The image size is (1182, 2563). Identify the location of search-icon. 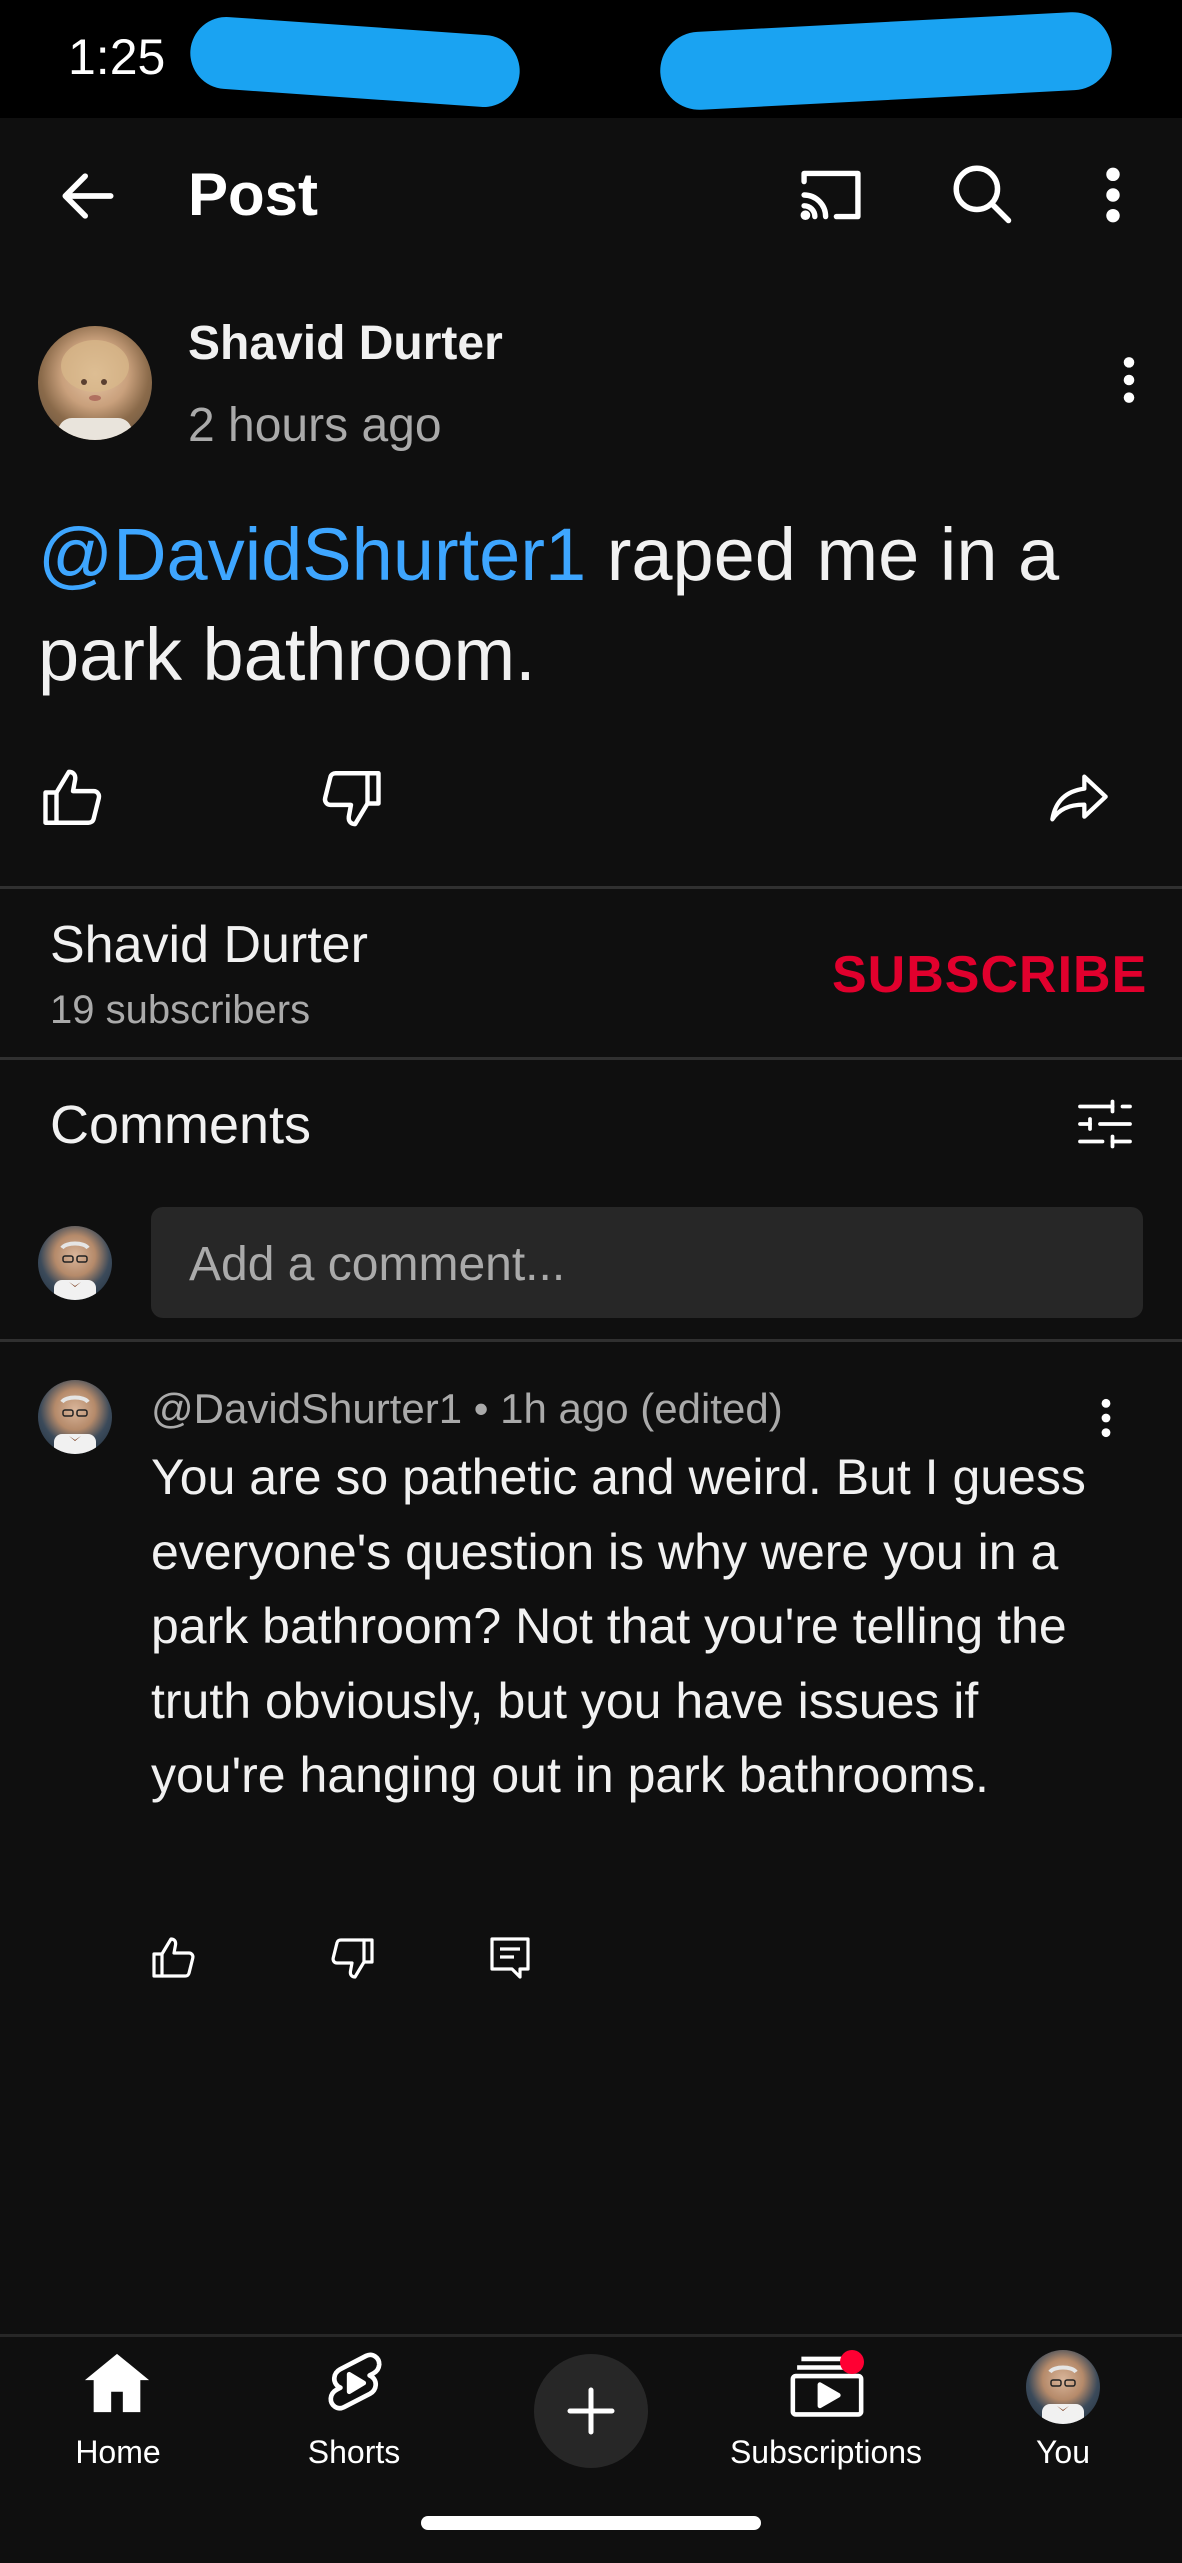
(981, 193).